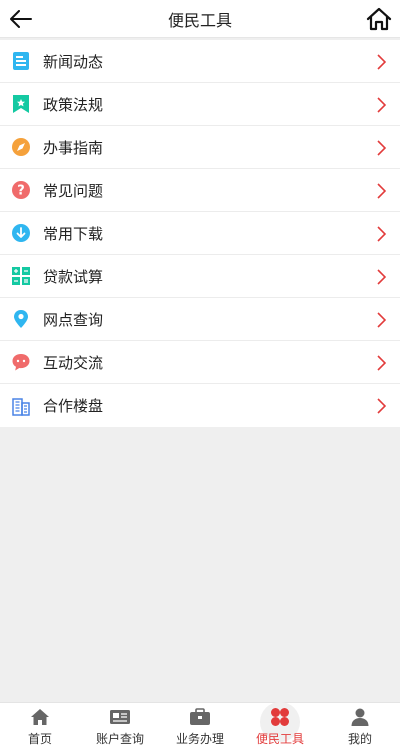 The image size is (400, 750). What do you see at coordinates (21, 147) in the screenshot?
I see `compass-icon` at bounding box center [21, 147].